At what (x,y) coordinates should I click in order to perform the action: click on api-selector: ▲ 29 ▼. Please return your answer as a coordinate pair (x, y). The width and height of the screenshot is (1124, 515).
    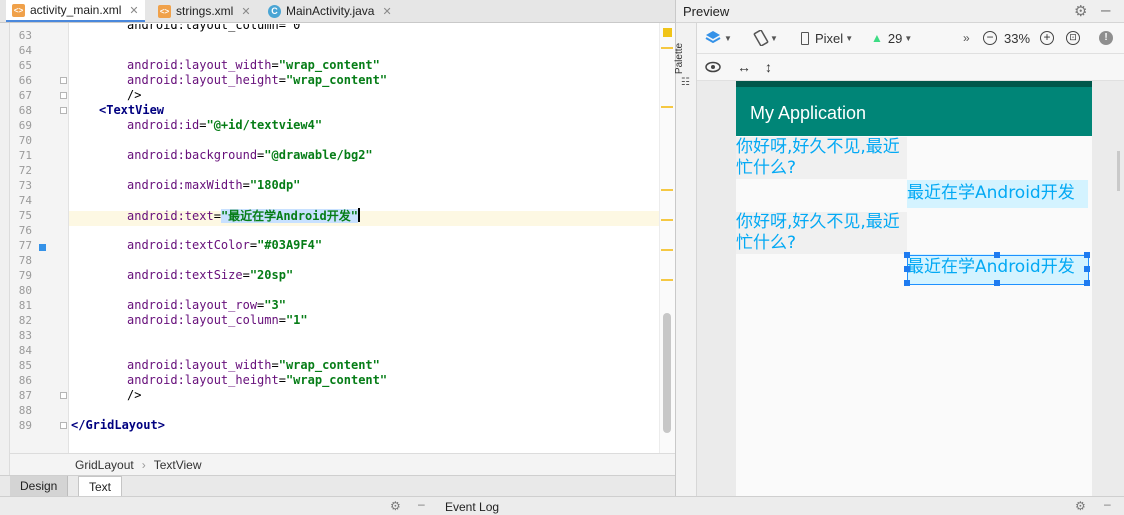
    Looking at the image, I should click on (891, 38).